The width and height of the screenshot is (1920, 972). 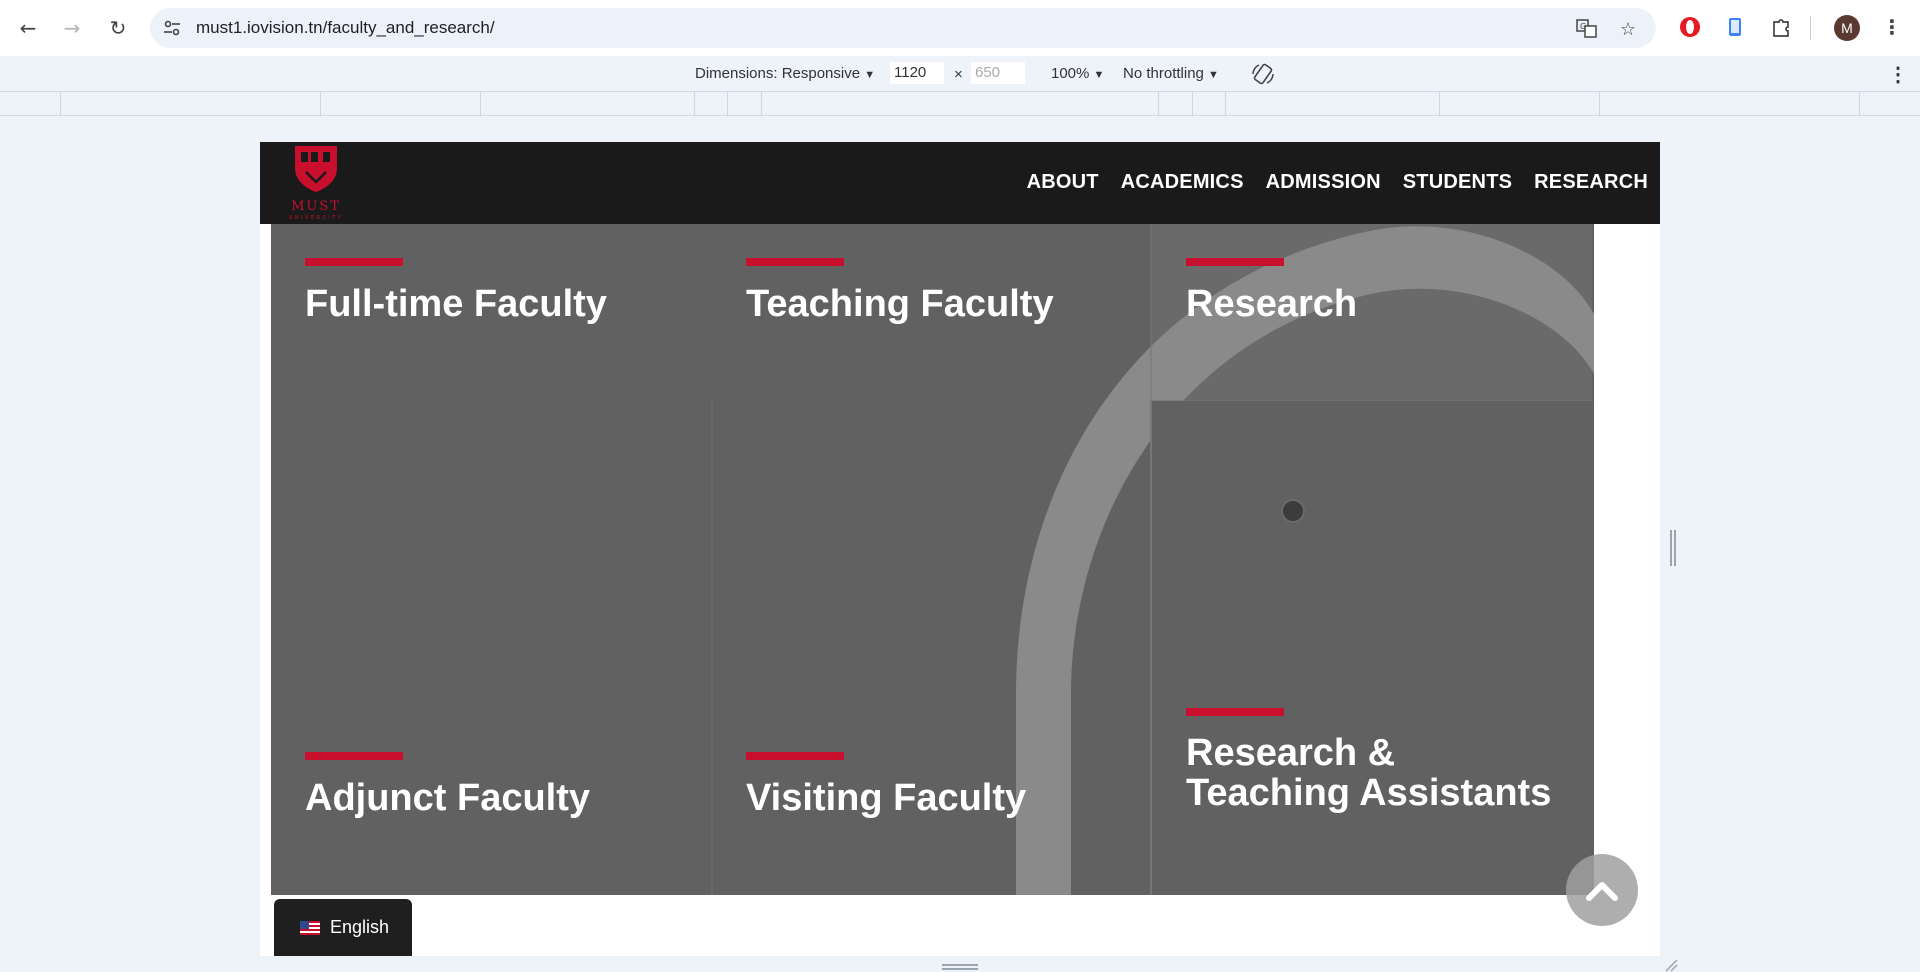 I want to click on phone-extension-icon, so click(x=1735, y=27).